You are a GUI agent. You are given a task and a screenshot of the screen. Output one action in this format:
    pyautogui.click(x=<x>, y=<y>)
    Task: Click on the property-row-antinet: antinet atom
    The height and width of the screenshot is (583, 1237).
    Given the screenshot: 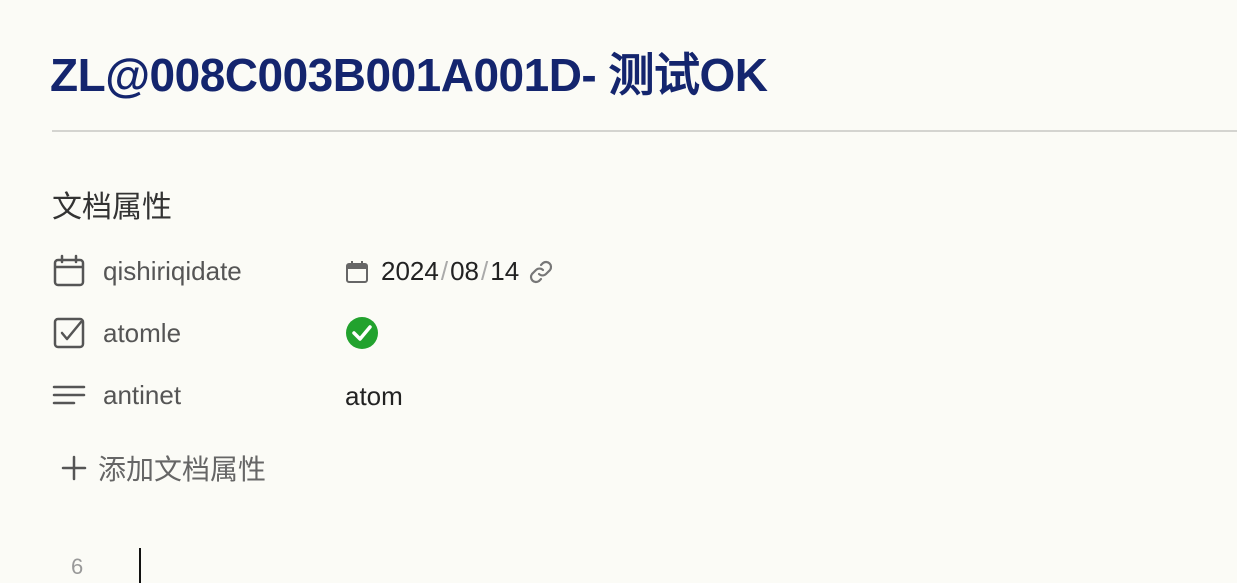 What is the action you would take?
    pyautogui.click(x=402, y=394)
    